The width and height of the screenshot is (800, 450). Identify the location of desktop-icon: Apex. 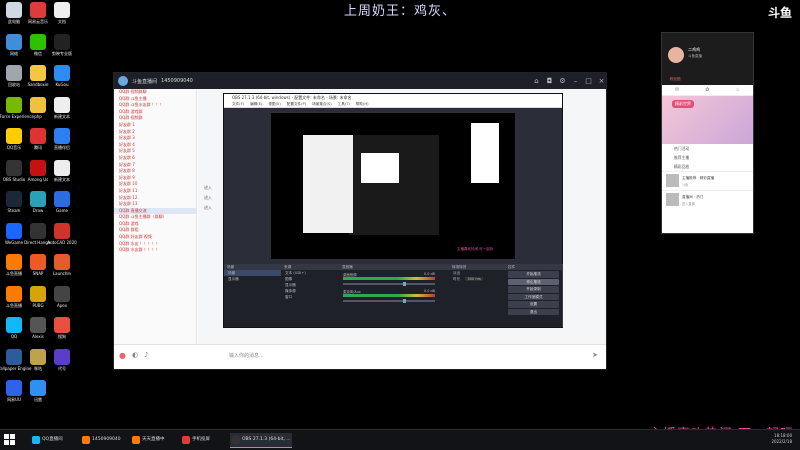
(62, 296).